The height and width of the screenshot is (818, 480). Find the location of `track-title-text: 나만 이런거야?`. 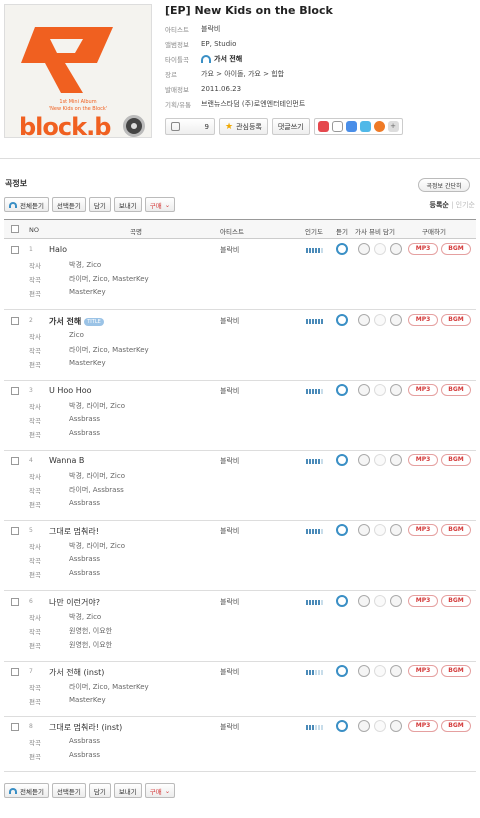

track-title-text: 나만 이런거야? is located at coordinates (74, 602).